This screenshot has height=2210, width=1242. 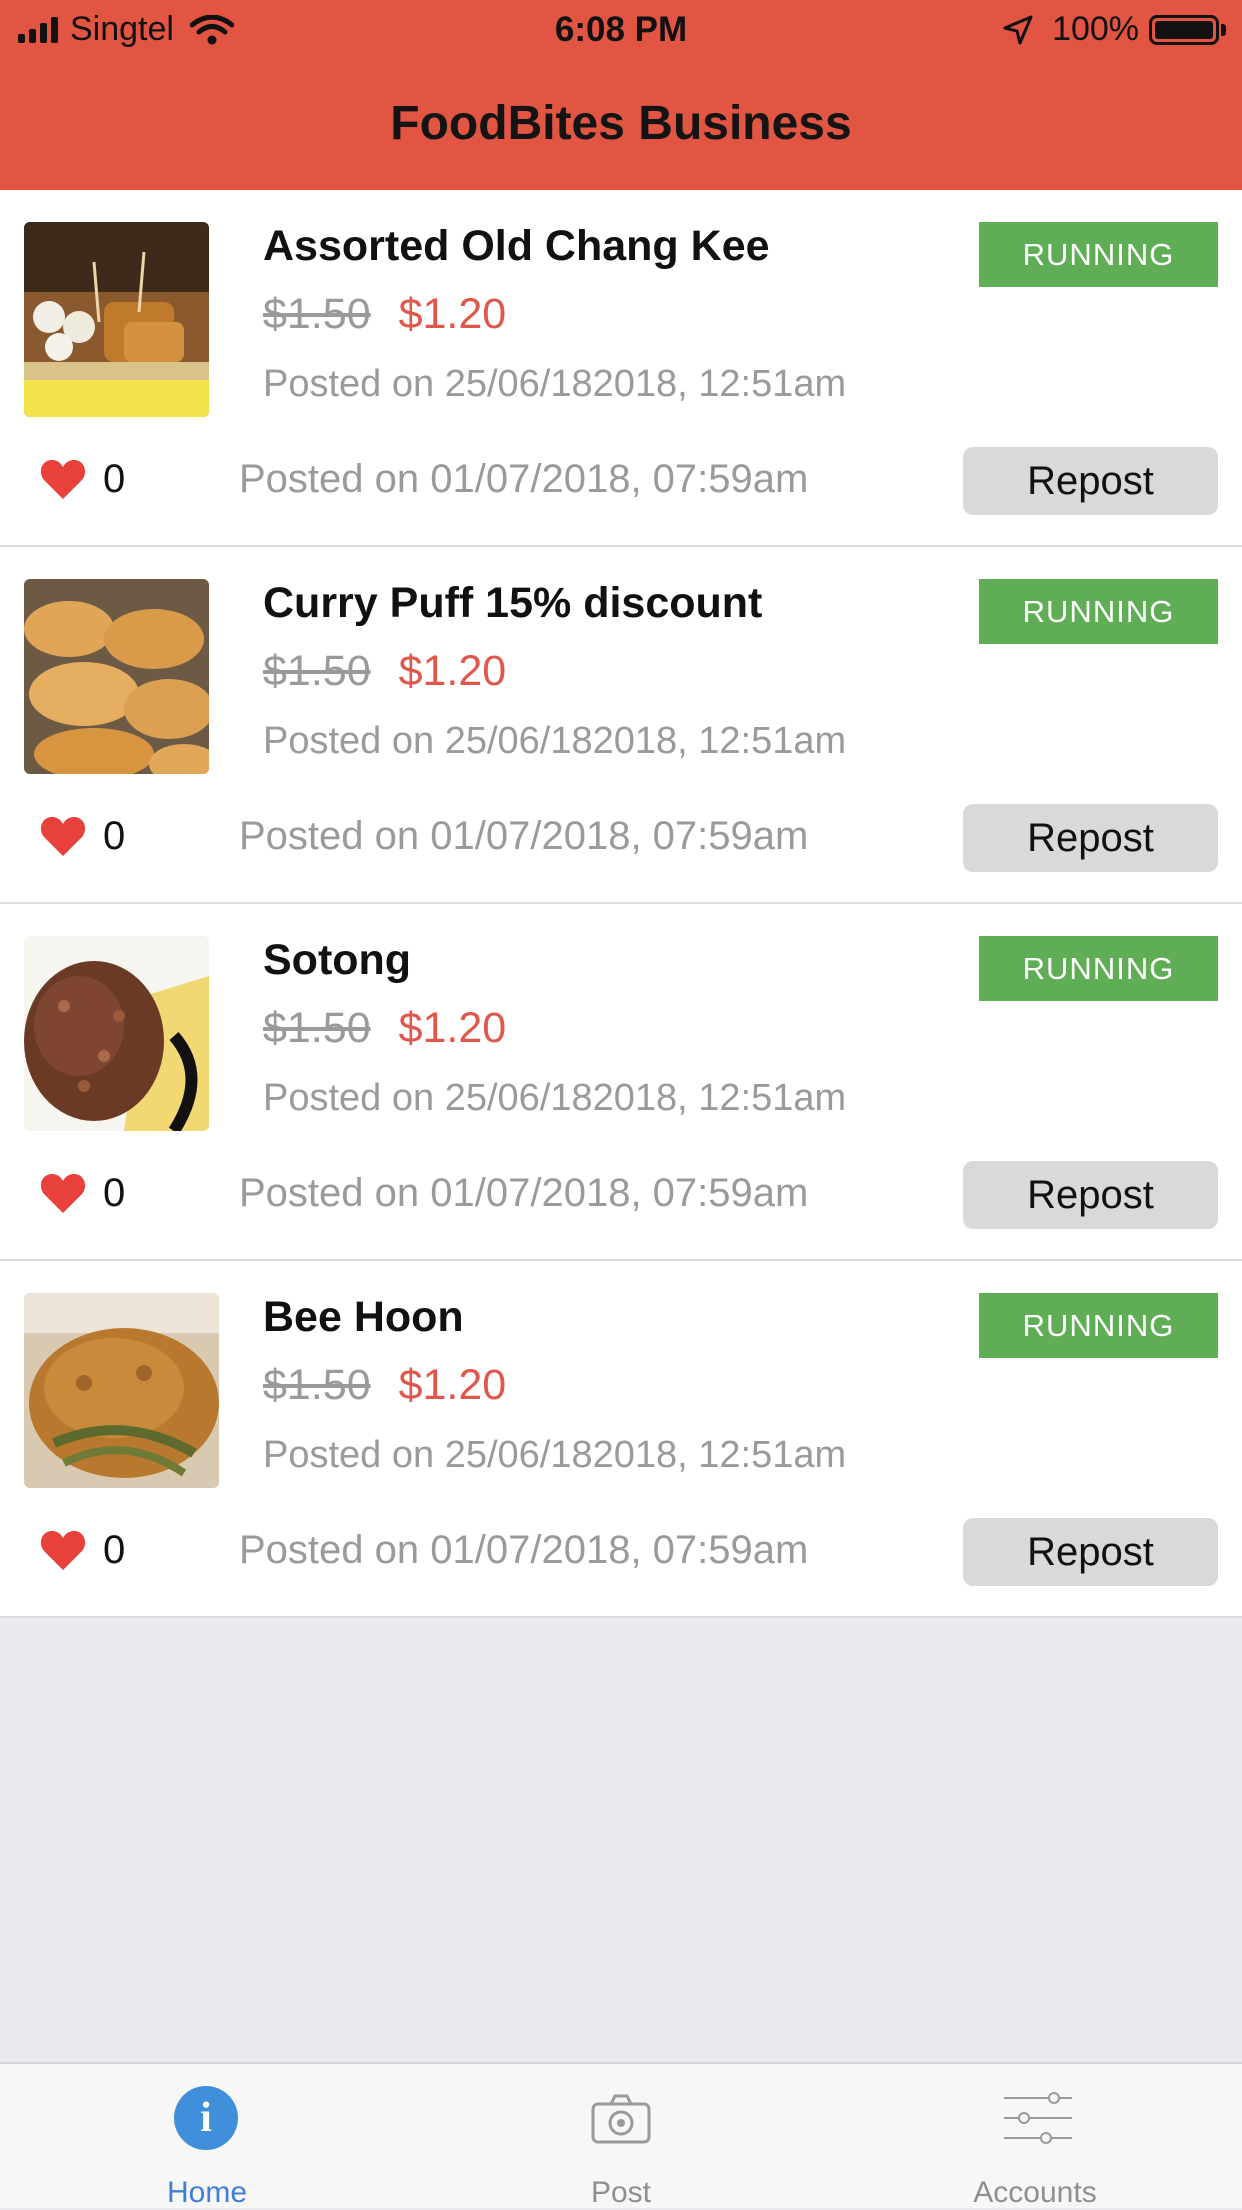 I want to click on tab-bar: i Home Post Accounts, so click(x=621, y=2136).